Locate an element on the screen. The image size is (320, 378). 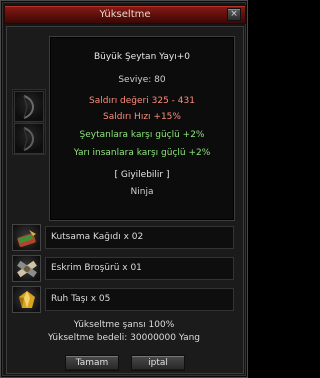
close-button: × is located at coordinates (234, 14).